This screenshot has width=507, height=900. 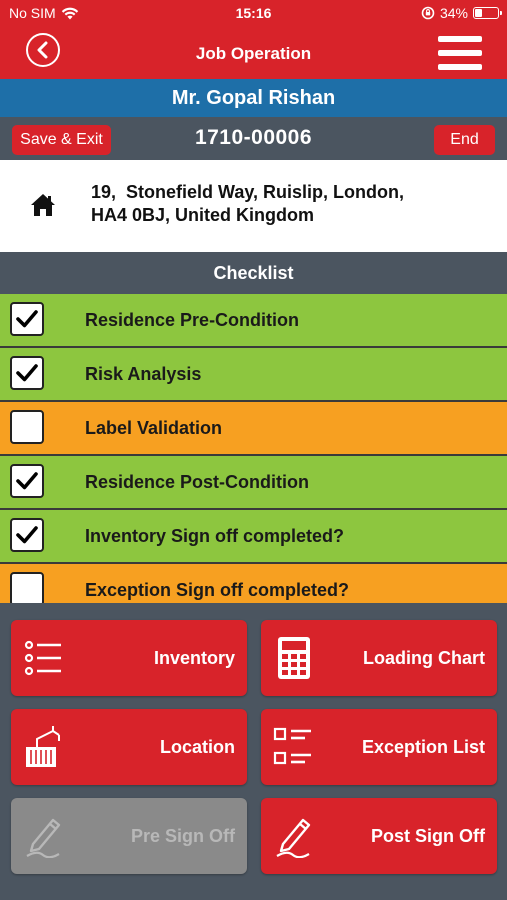 I want to click on exception-list-button: Exception List, so click(x=379, y=747).